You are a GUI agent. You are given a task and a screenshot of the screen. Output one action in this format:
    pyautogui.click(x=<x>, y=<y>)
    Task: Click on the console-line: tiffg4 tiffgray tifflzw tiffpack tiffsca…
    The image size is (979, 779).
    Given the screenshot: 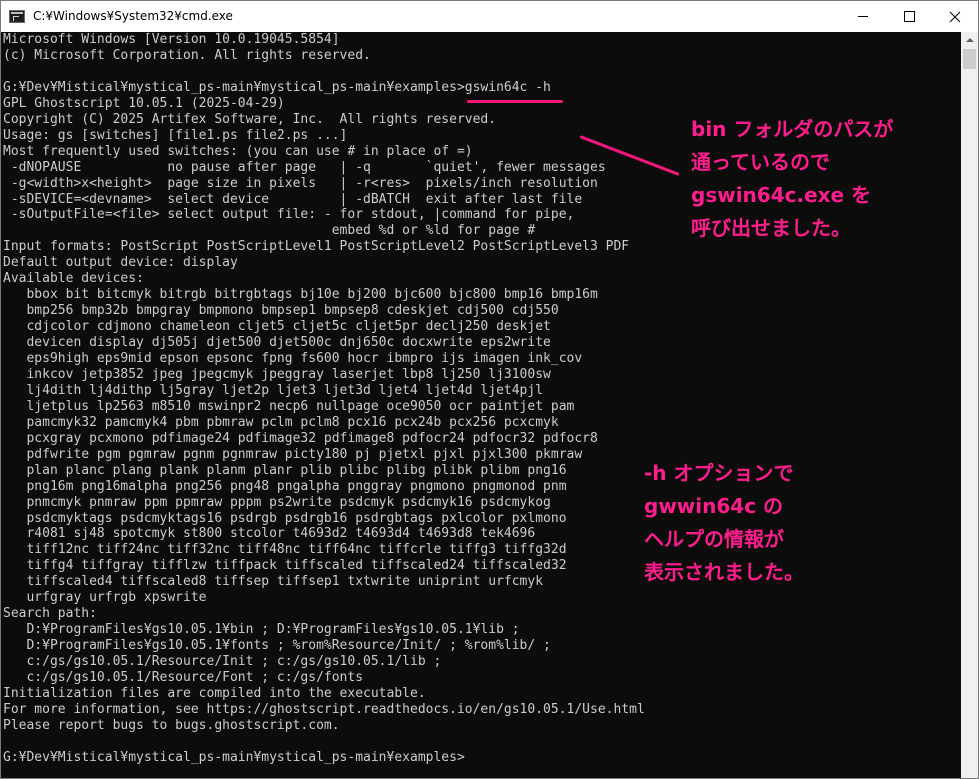 What is the action you would take?
    pyautogui.click(x=285, y=566)
    